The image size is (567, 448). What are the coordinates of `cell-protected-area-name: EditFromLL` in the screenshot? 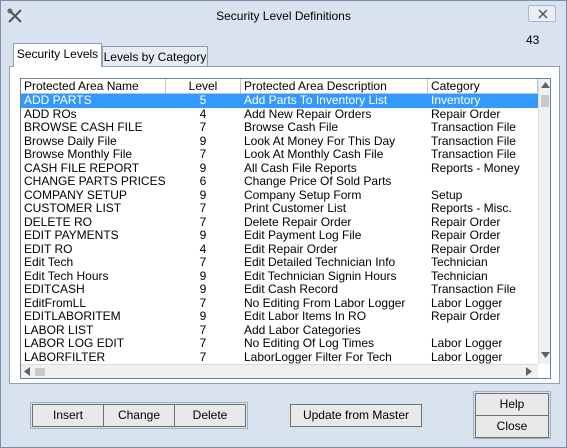 It's located at (55, 303).